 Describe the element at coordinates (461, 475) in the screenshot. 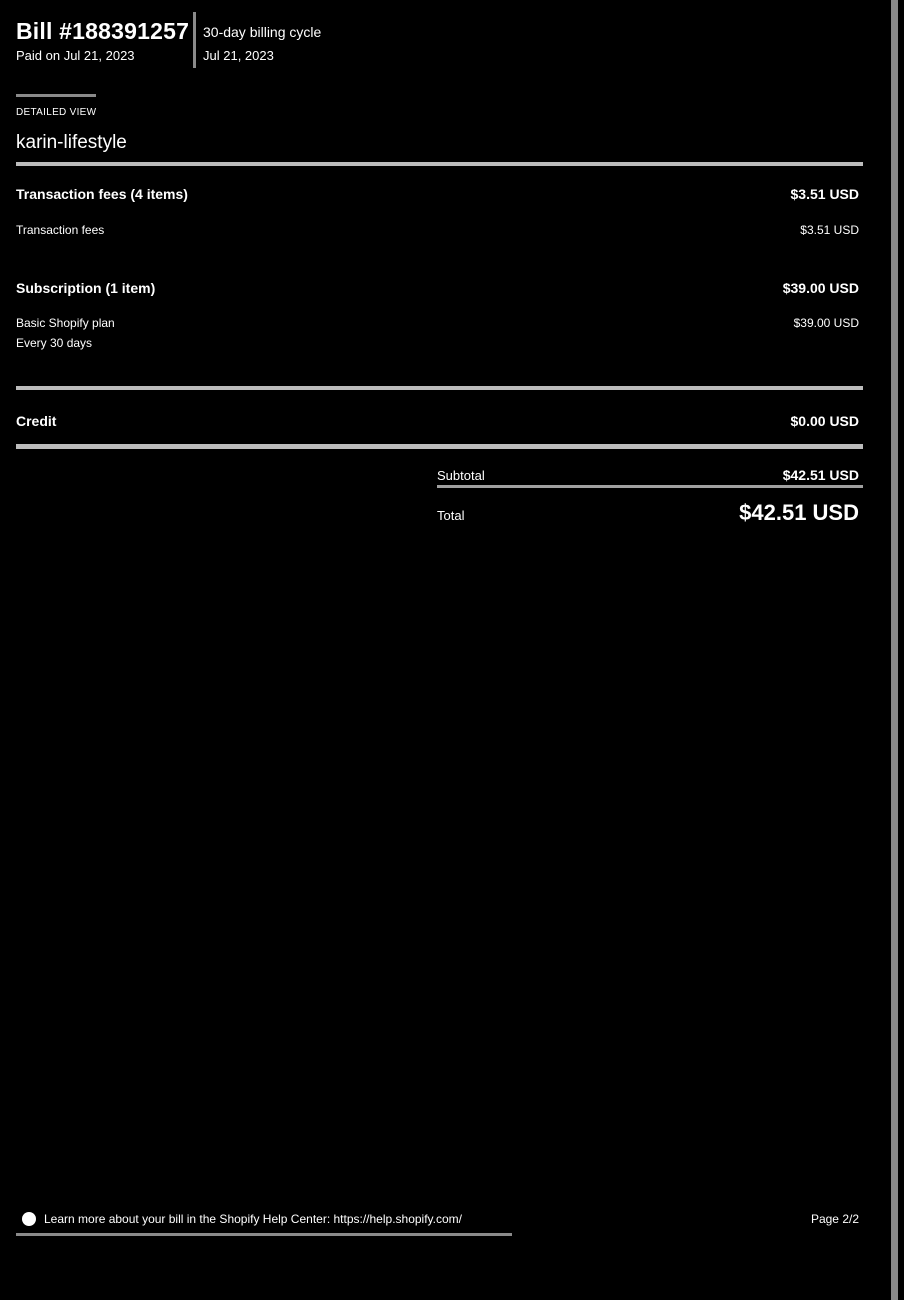

I see `subtotal-label: Subtotal` at that location.